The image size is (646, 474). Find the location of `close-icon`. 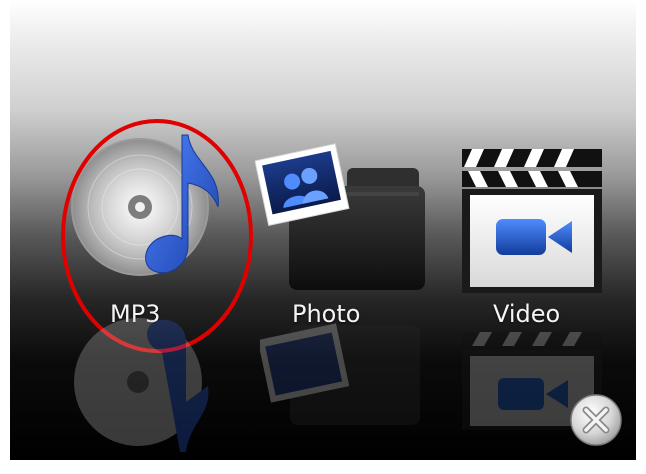

close-icon is located at coordinates (596, 420).